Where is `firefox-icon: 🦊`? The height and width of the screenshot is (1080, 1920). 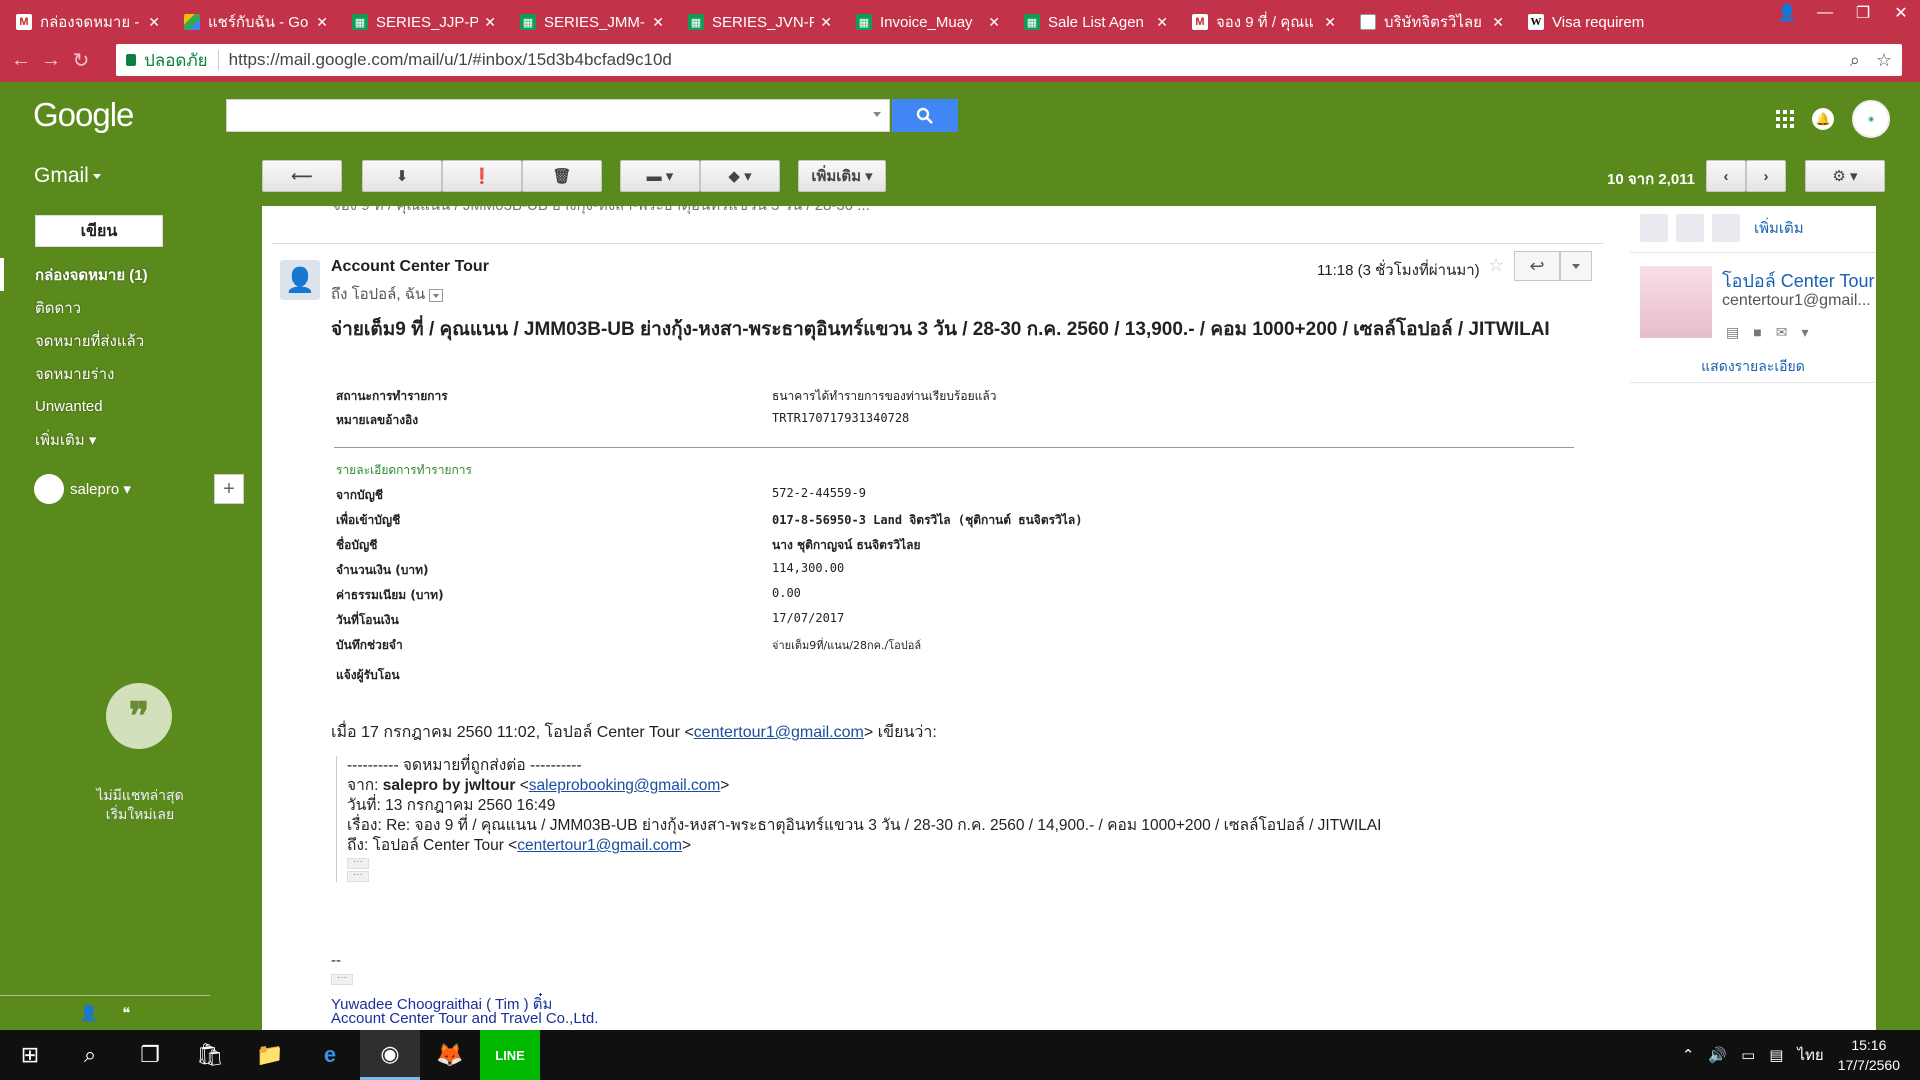
firefox-icon: 🦊 is located at coordinates (450, 1055).